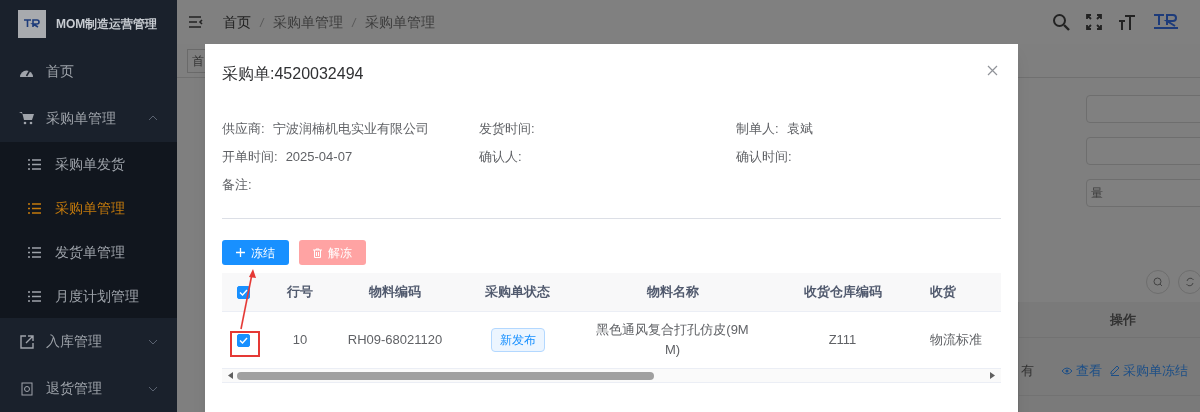 The width and height of the screenshot is (1200, 412). What do you see at coordinates (445, 375) in the screenshot?
I see `scrollbar-thumb` at bounding box center [445, 375].